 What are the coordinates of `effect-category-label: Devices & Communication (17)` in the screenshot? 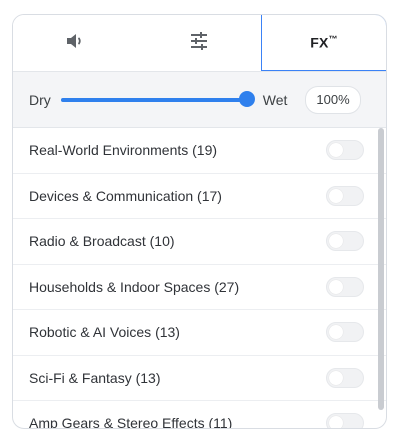 It's located at (125, 195).